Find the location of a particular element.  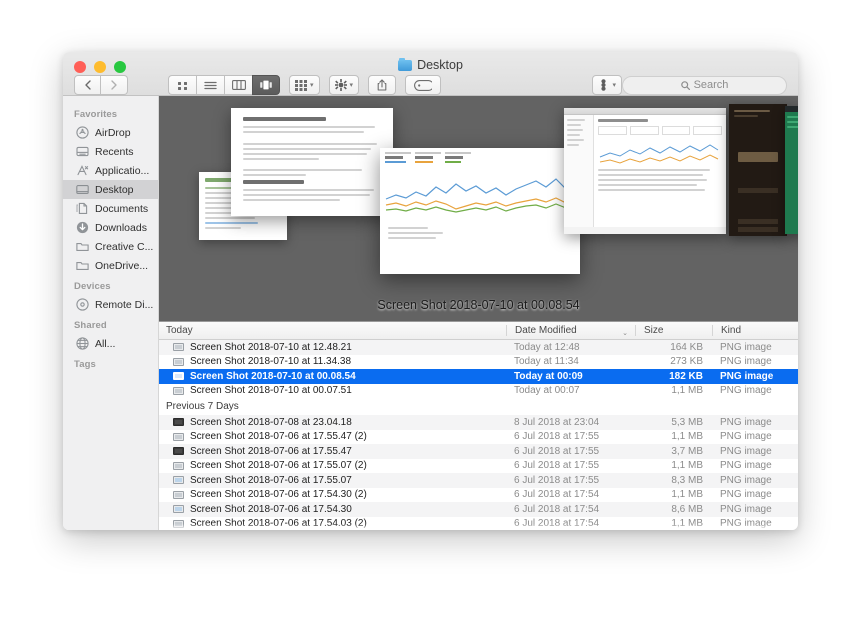

file-name-cell: Screen Shot 2018-07-06 at 17.54.03 (2) is located at coordinates (332, 523).